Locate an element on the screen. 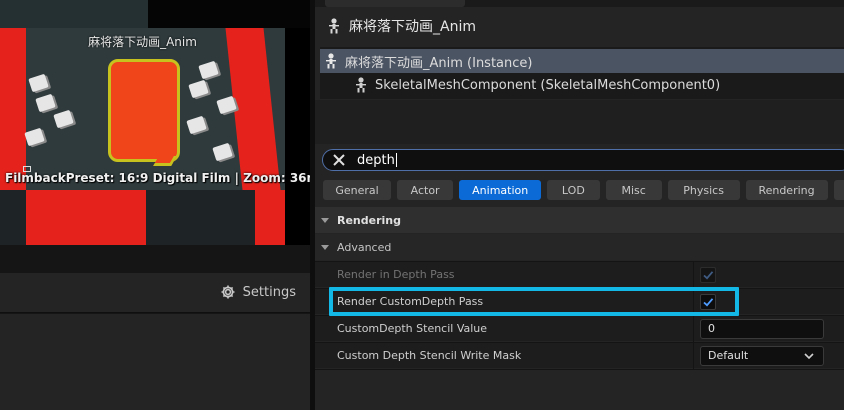  tree-spacer is located at coordinates (579, 122).